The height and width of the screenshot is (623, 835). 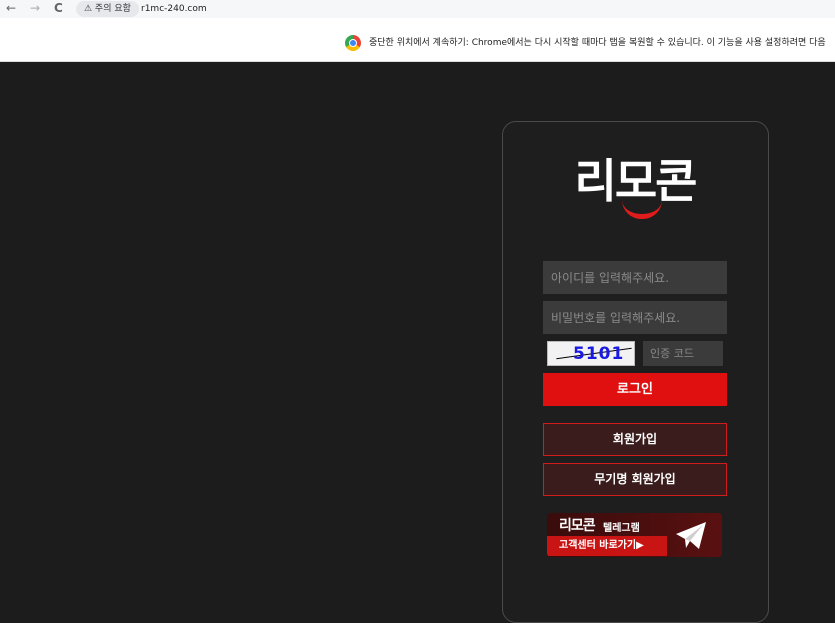 I want to click on username-input, so click(x=635, y=277).